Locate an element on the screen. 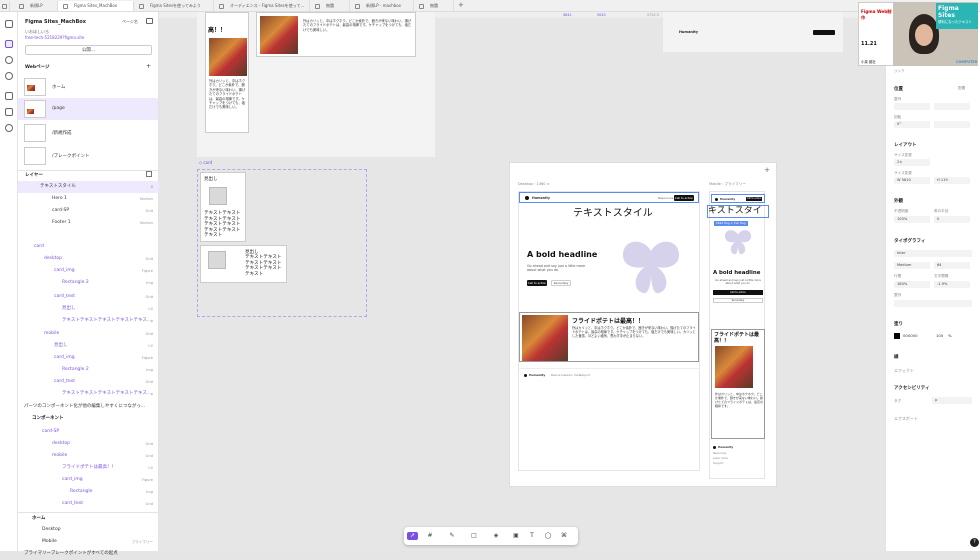 This screenshot has height=560, width=980. new-tab-icon: + is located at coordinates (461, 5).